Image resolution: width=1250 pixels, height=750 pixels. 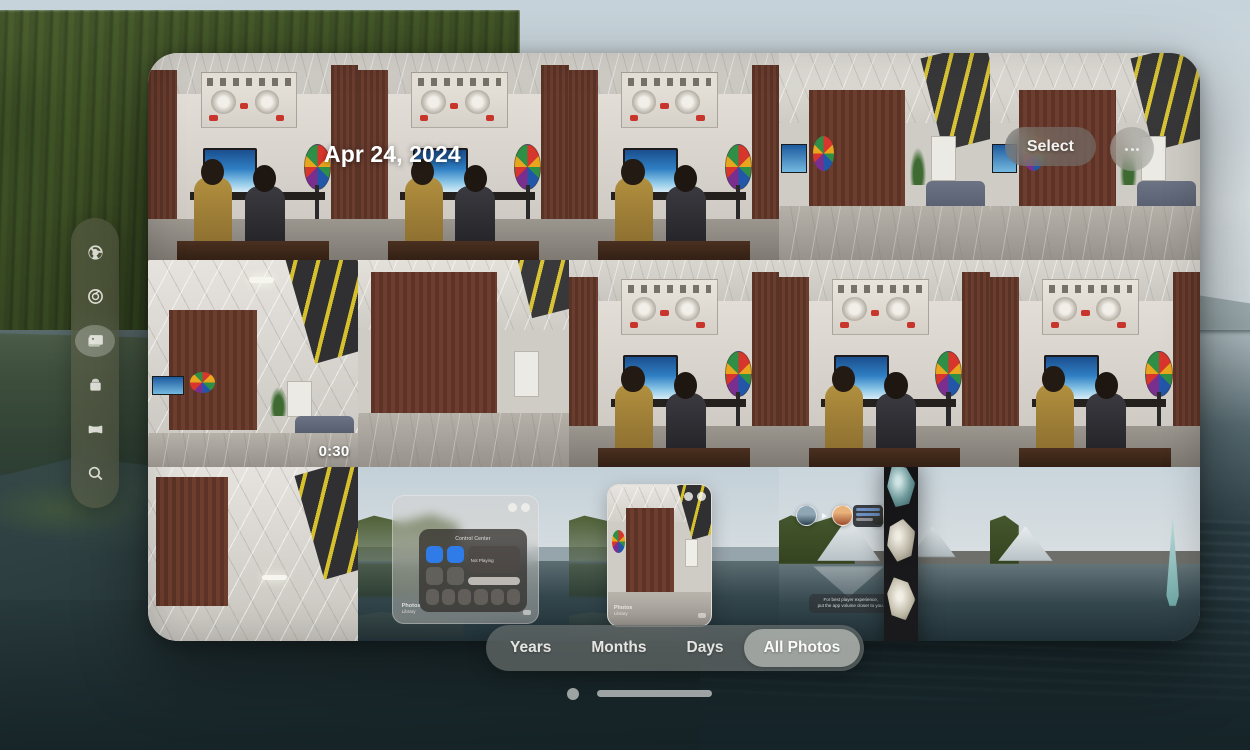 I want to click on sidebar-item-photos, so click(x=95, y=340).